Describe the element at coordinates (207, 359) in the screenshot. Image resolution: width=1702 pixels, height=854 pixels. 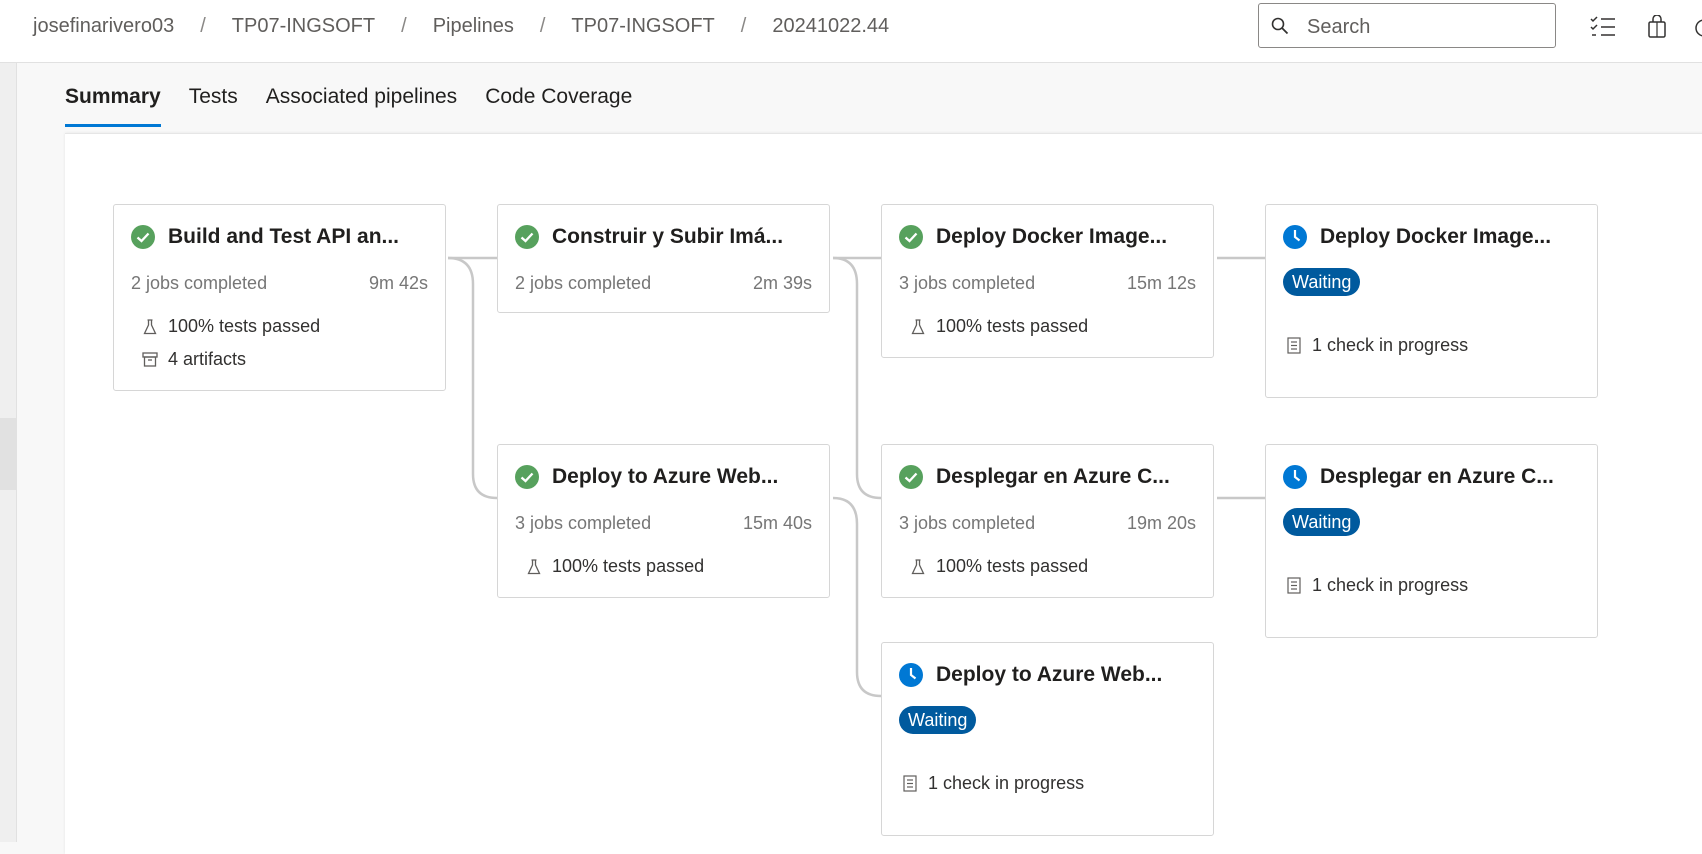
I see `artifacts-text: 4 artifacts` at that location.